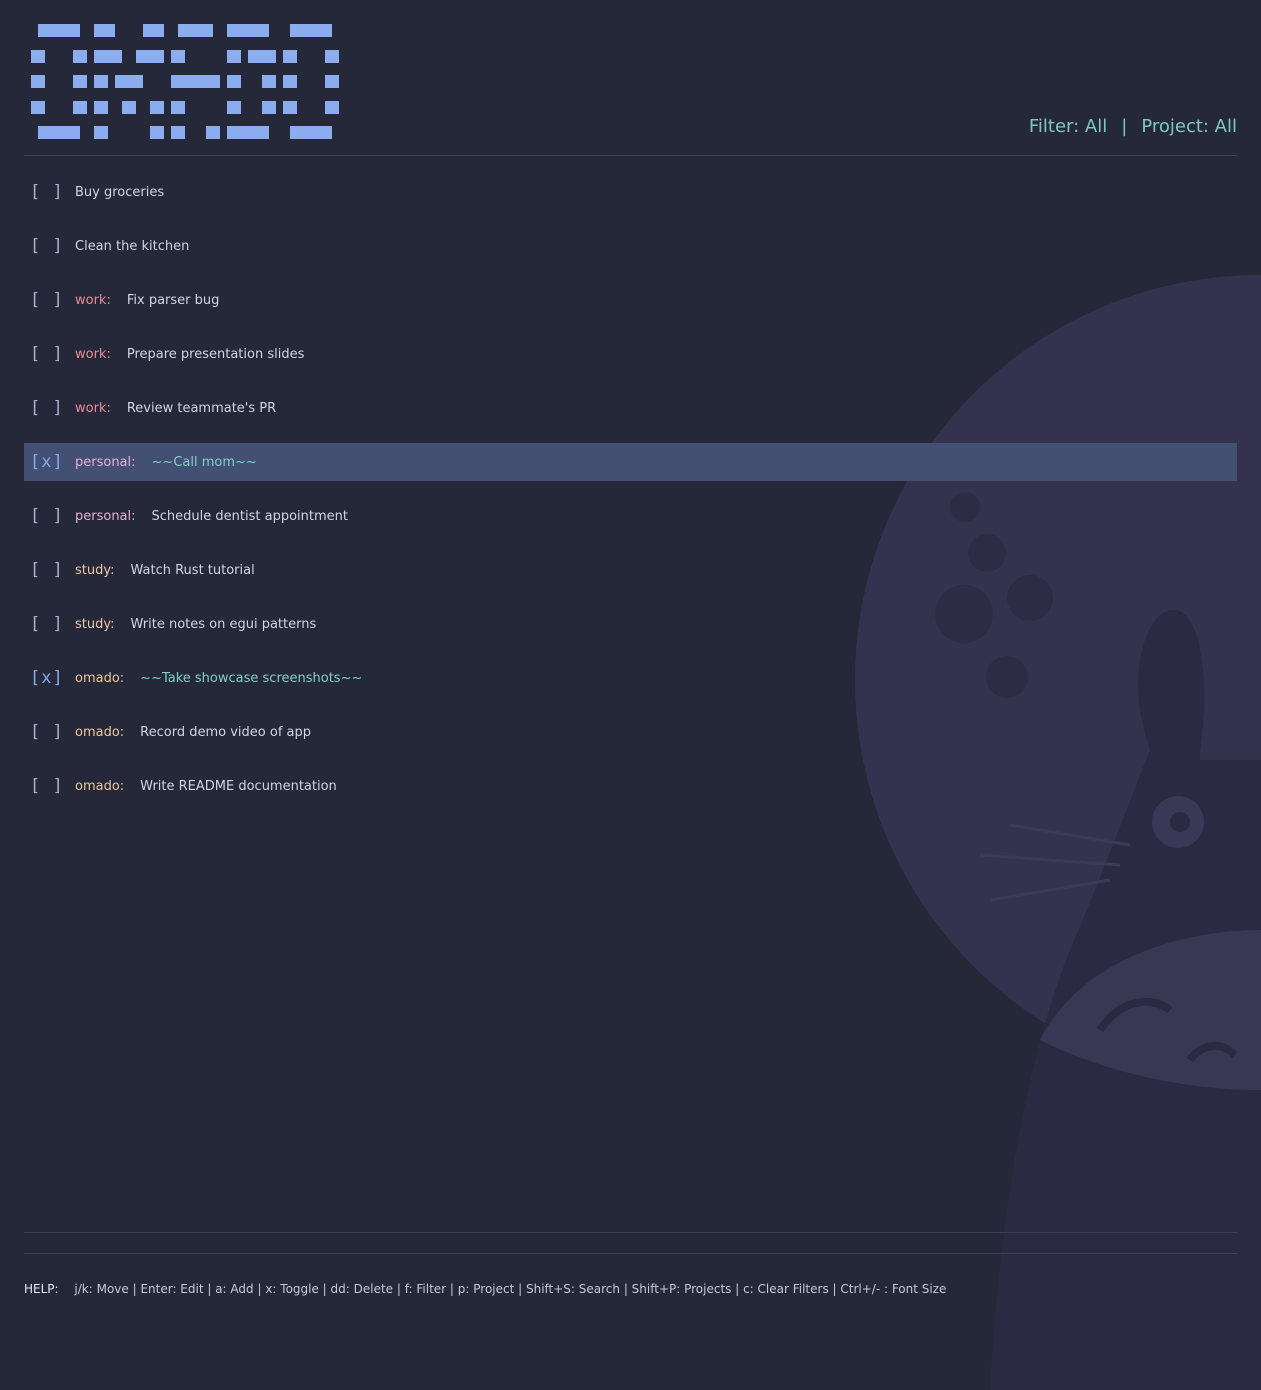 The image size is (1261, 1390). What do you see at coordinates (223, 624) in the screenshot?
I see `todo-title: Write notes on egui patterns` at bounding box center [223, 624].